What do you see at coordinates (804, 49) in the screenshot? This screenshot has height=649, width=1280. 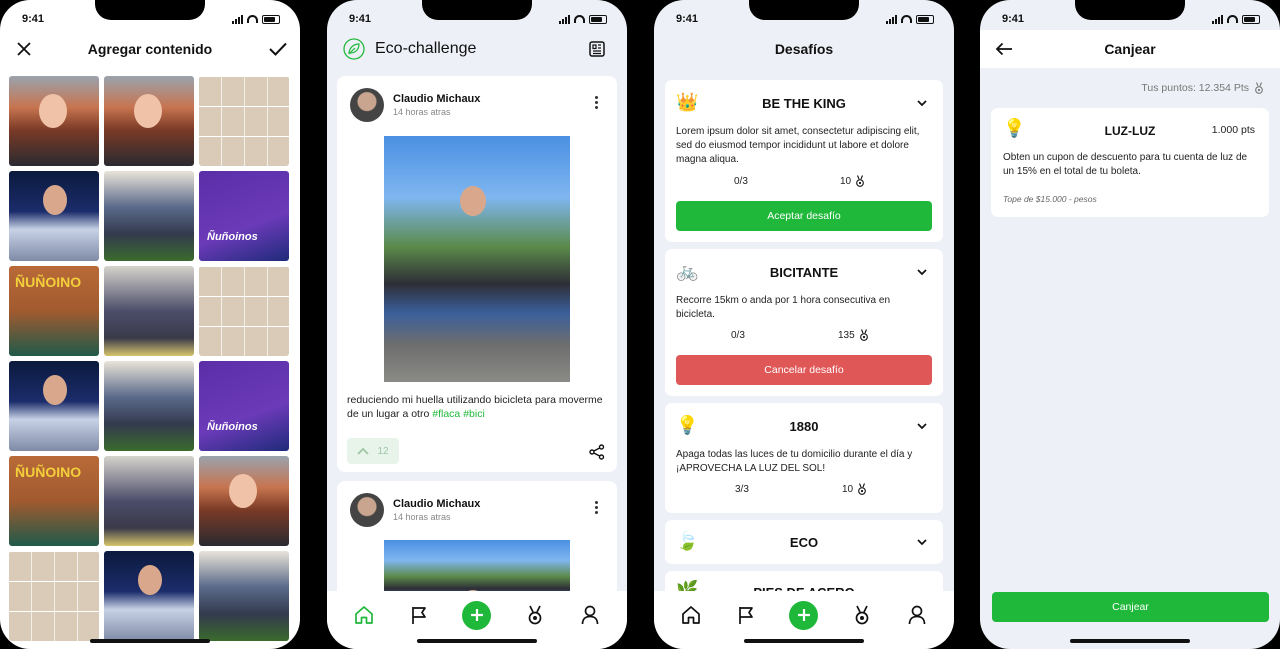 I see `header: Desafíos` at bounding box center [804, 49].